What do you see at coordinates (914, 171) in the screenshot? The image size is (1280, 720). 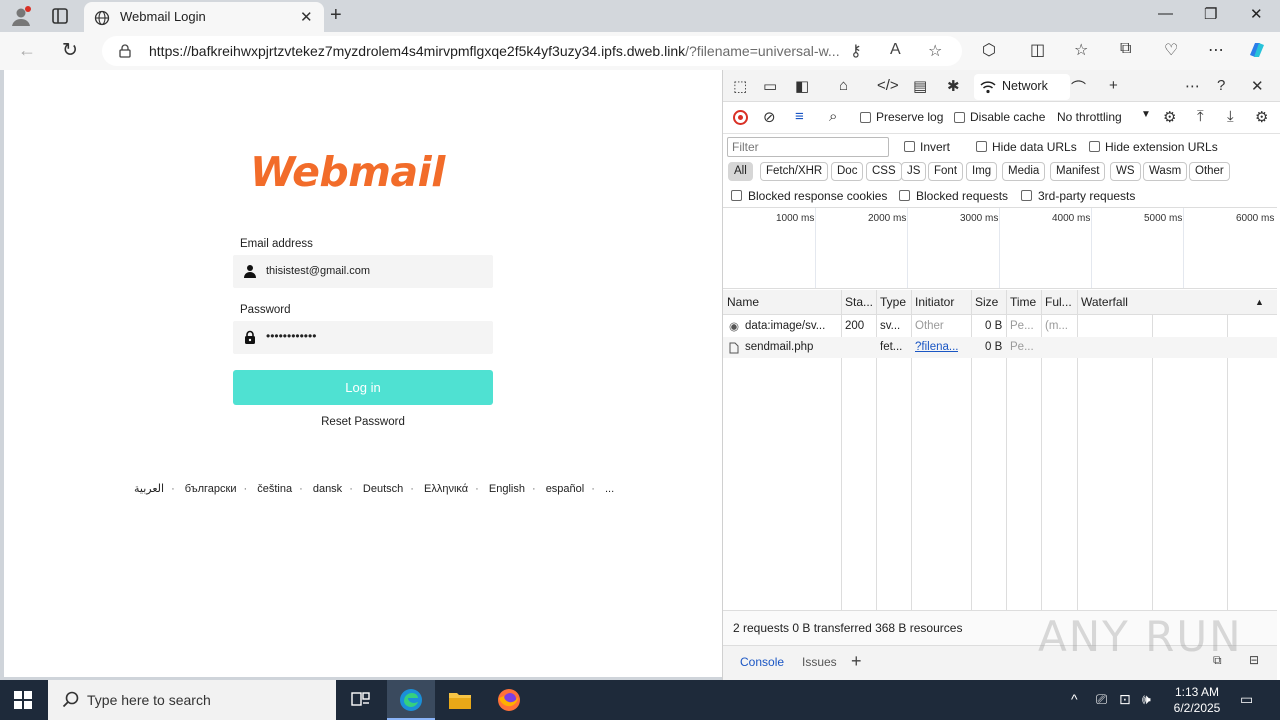 I see `filter-chip-js: JS` at bounding box center [914, 171].